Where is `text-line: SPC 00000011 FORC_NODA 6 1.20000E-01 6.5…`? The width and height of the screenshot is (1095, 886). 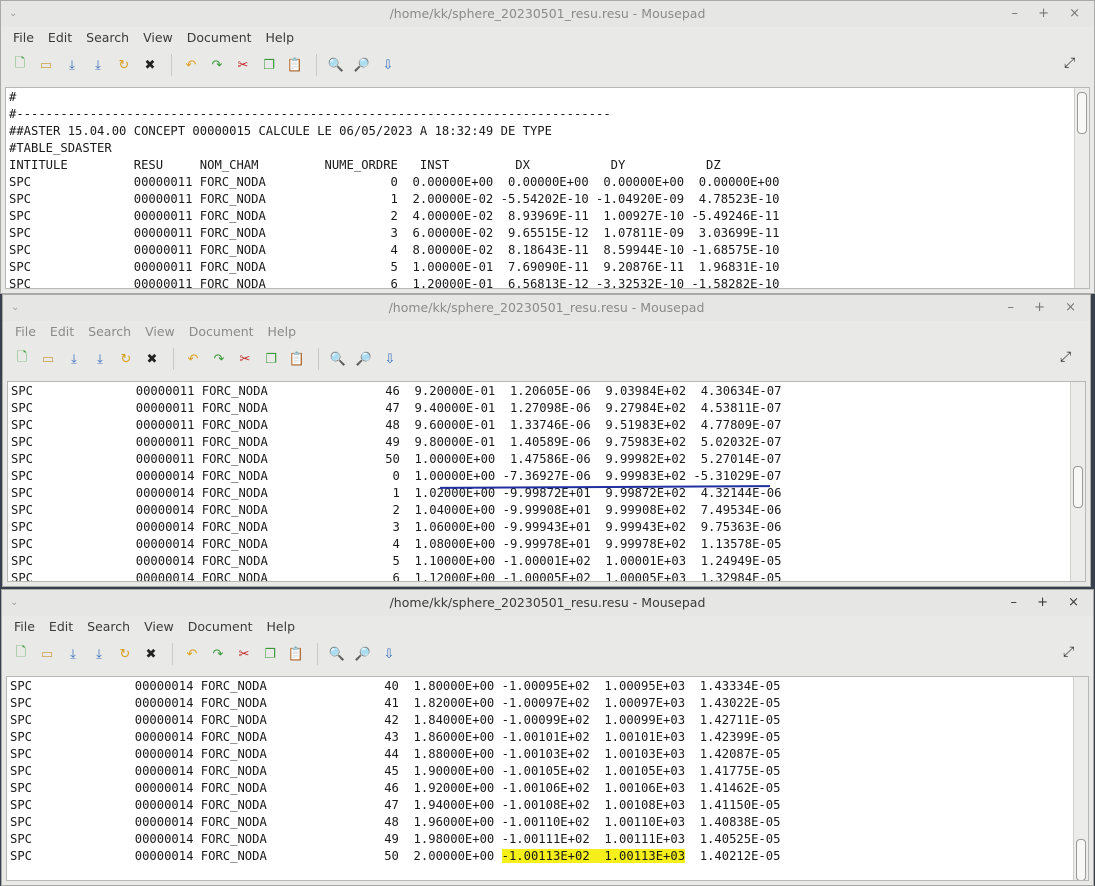 text-line: SPC 00000011 FORC_NODA 6 1.20000E-01 6.5… is located at coordinates (549, 282).